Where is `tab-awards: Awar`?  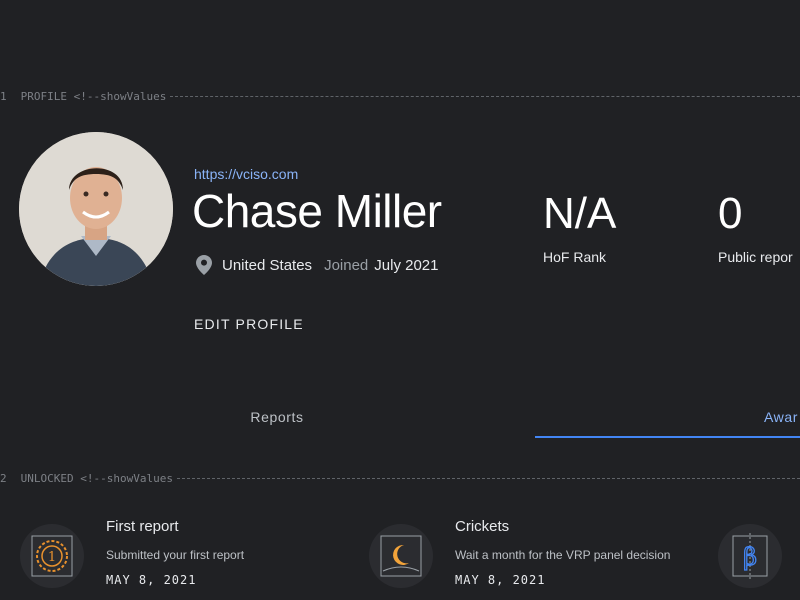 tab-awards: Awar is located at coordinates (667, 417).